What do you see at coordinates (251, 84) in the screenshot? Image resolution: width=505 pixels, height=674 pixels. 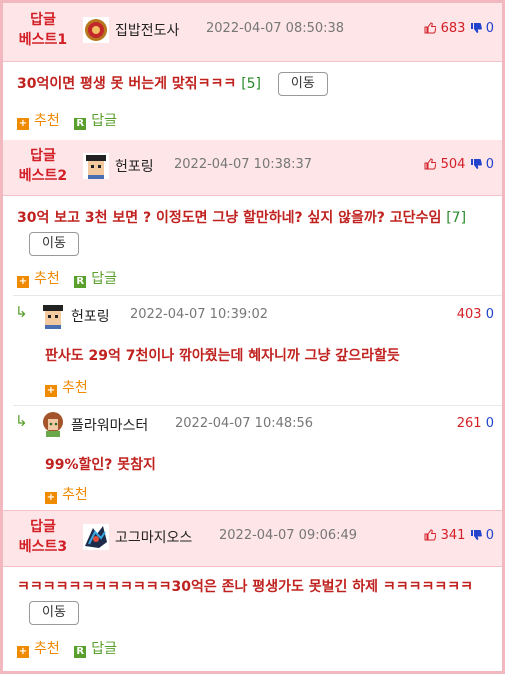 I see `reply-count: [5]` at bounding box center [251, 84].